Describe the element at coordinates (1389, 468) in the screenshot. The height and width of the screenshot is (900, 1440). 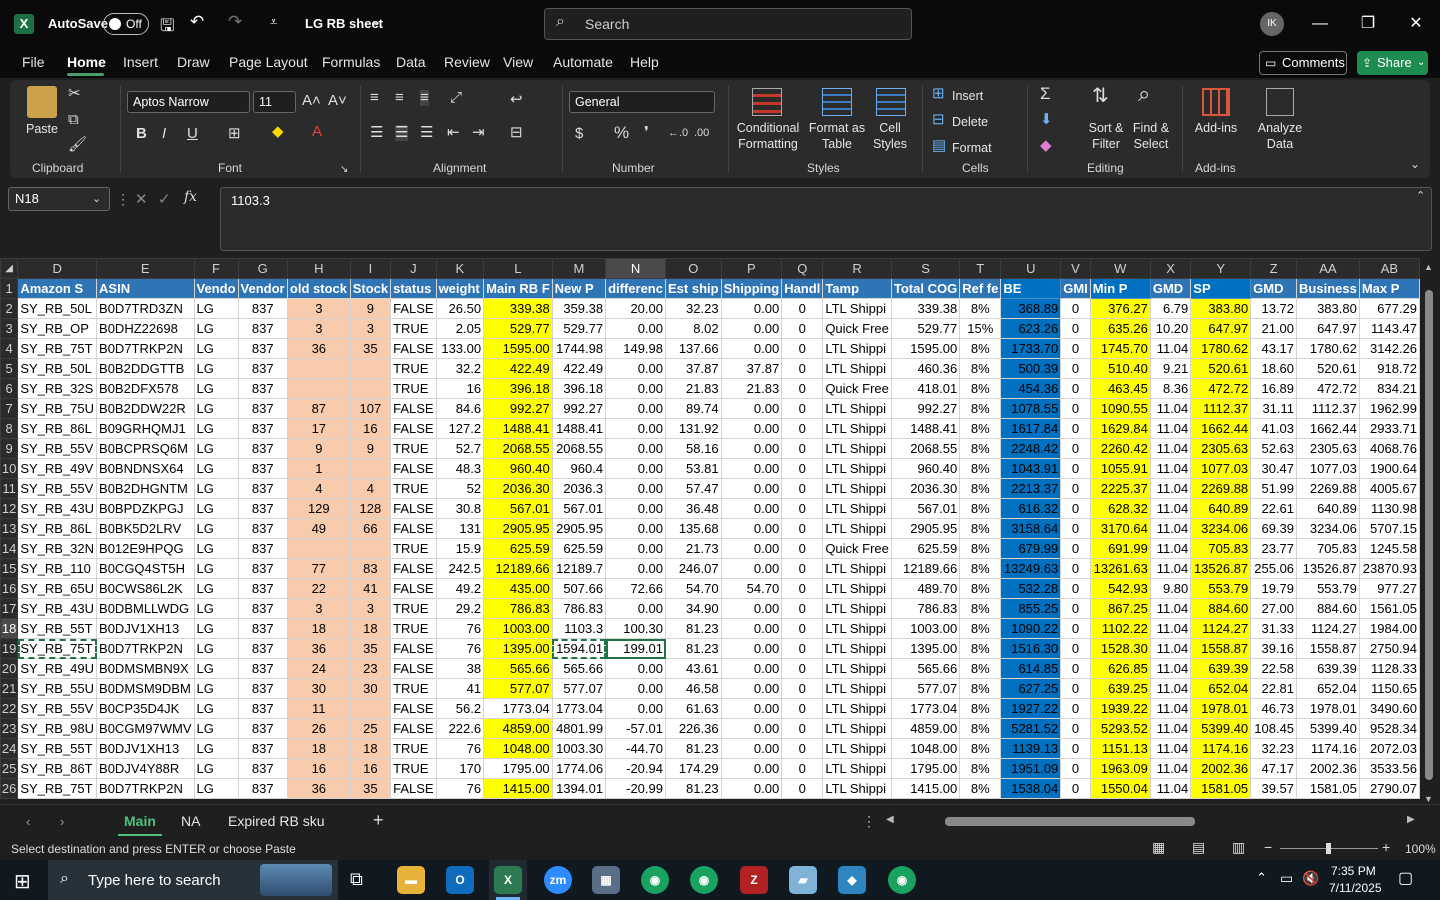
I see `table-cell: 1900.64` at that location.